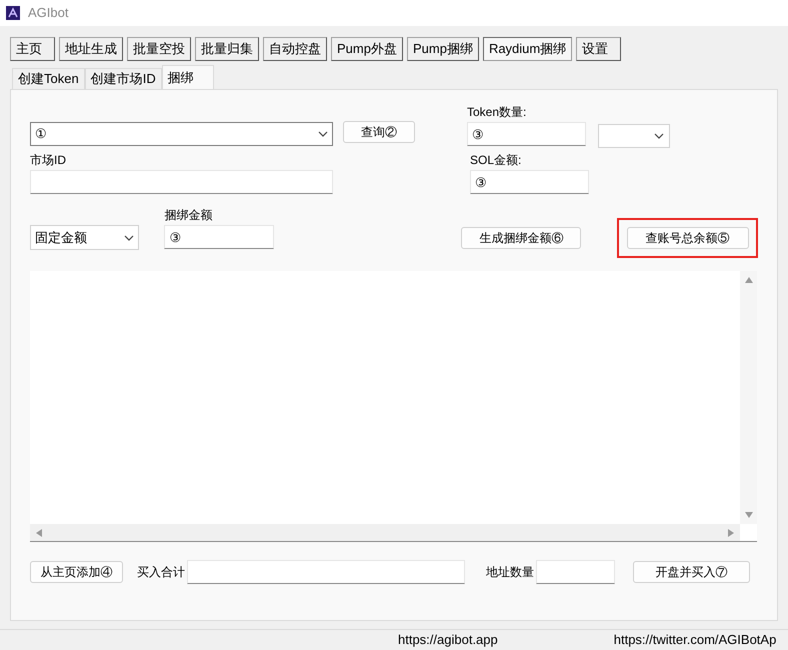  I want to click on status-text: https://twitter.com/AGIBotAp, so click(695, 640).